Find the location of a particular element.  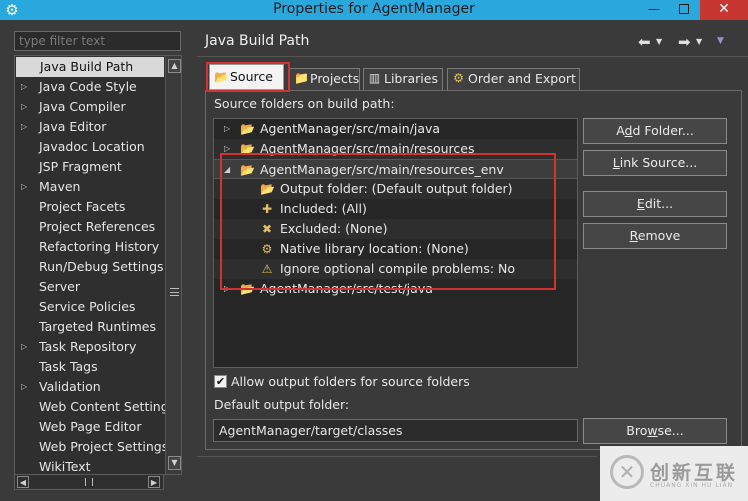

history-navigation: ⬅ ▼ ➡ ▼ ▼ is located at coordinates (686, 42).